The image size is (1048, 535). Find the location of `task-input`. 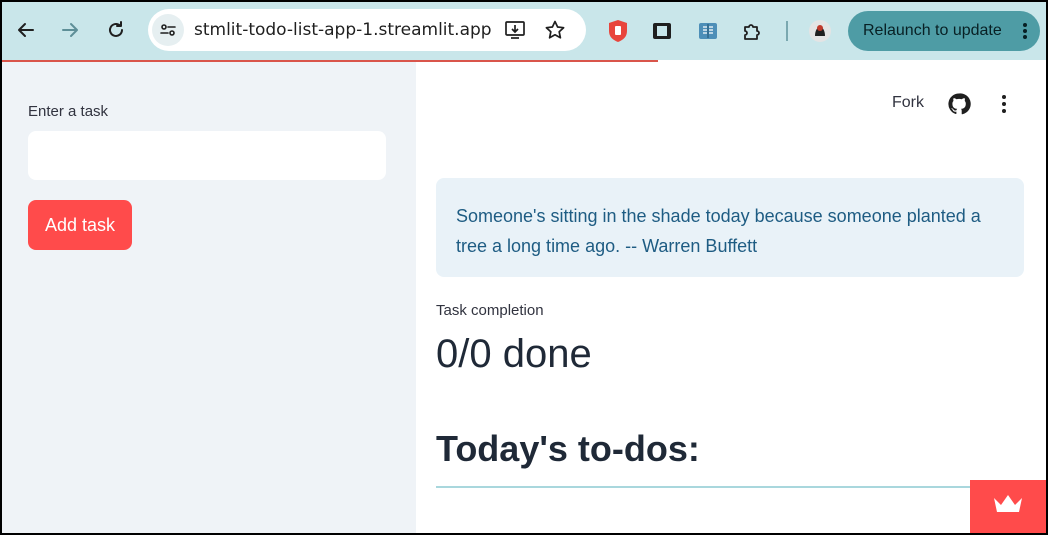

task-input is located at coordinates (207, 155).